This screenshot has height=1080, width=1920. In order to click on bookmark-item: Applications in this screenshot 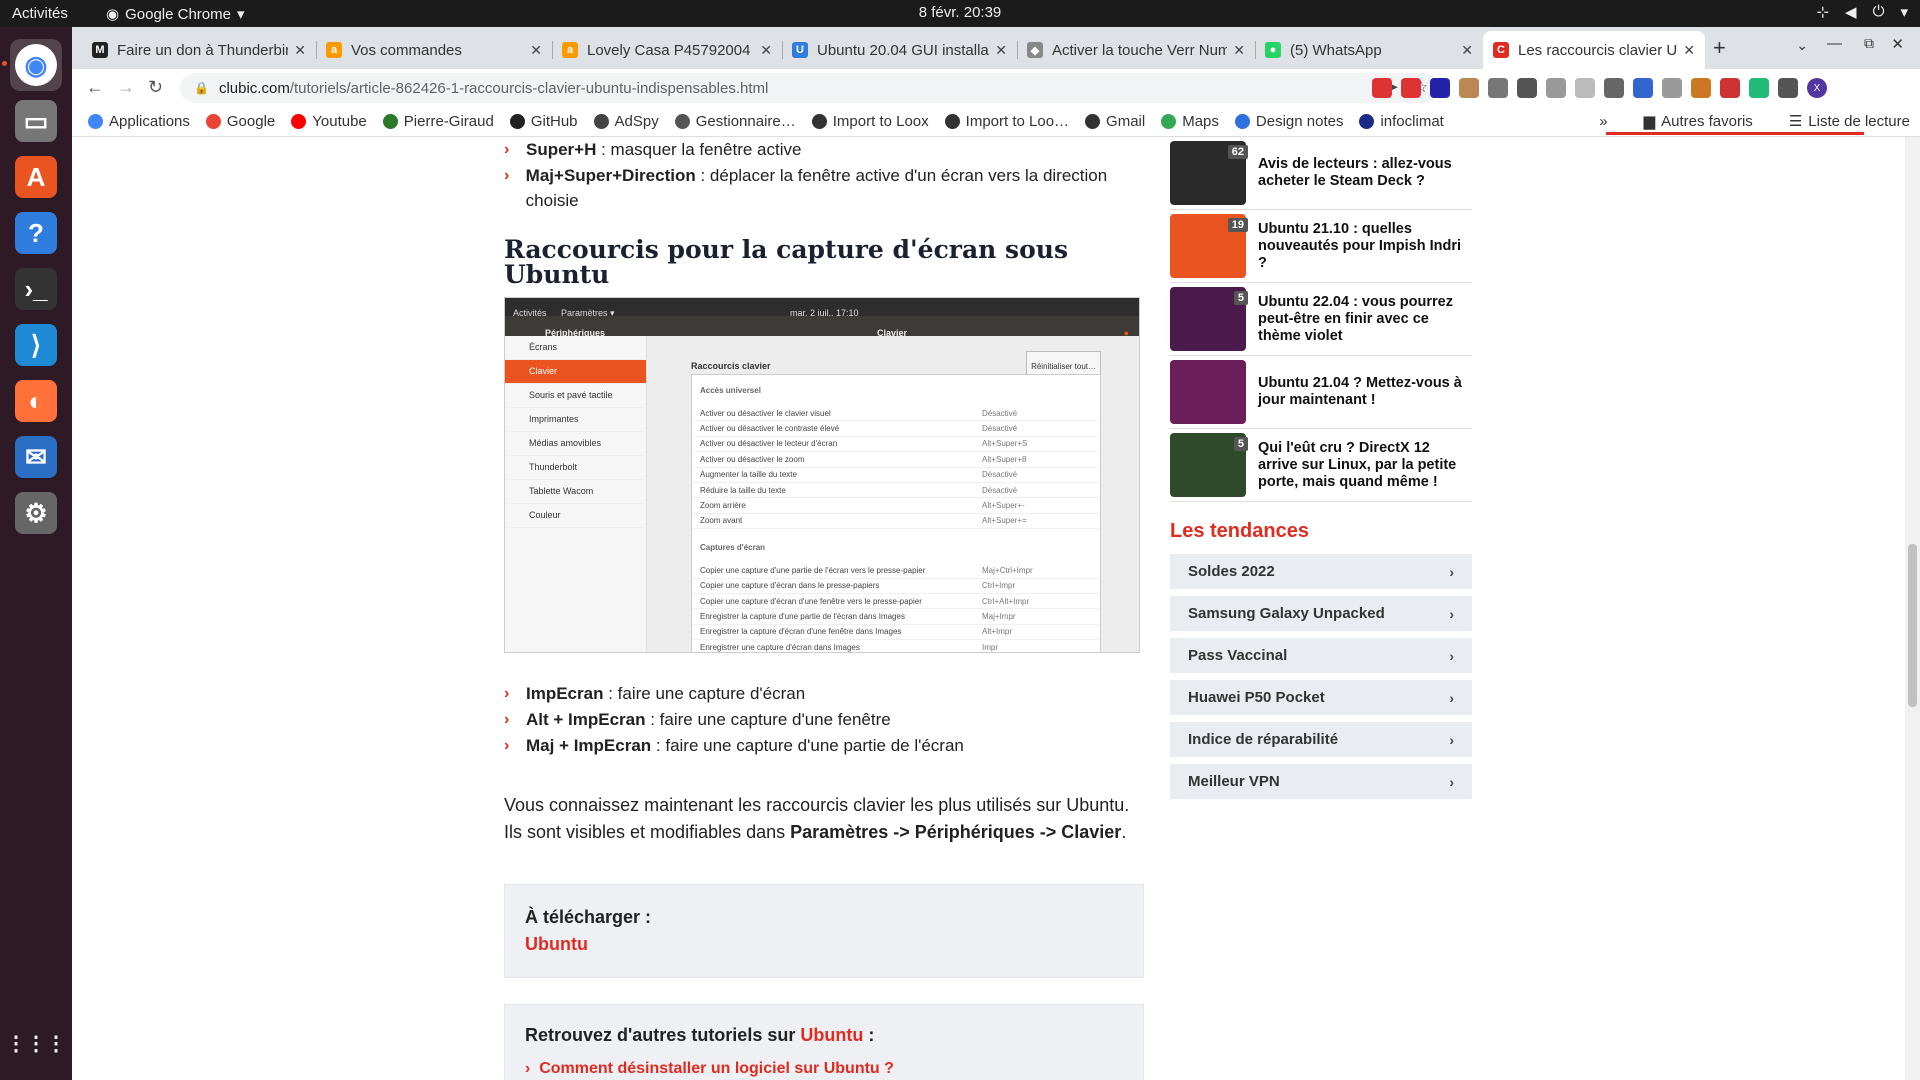, I will do `click(139, 121)`.